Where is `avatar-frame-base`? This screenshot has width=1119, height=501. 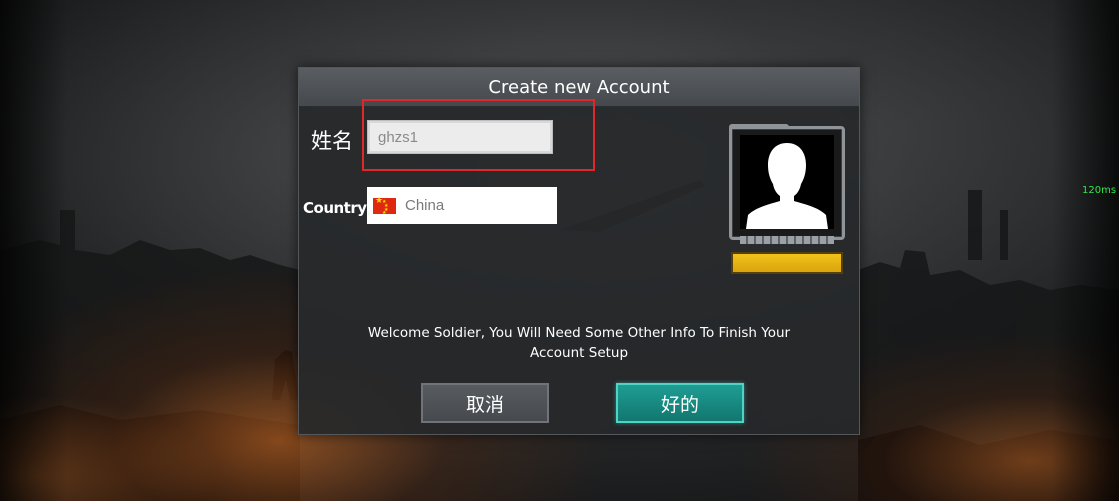
avatar-frame-base is located at coordinates (787, 240).